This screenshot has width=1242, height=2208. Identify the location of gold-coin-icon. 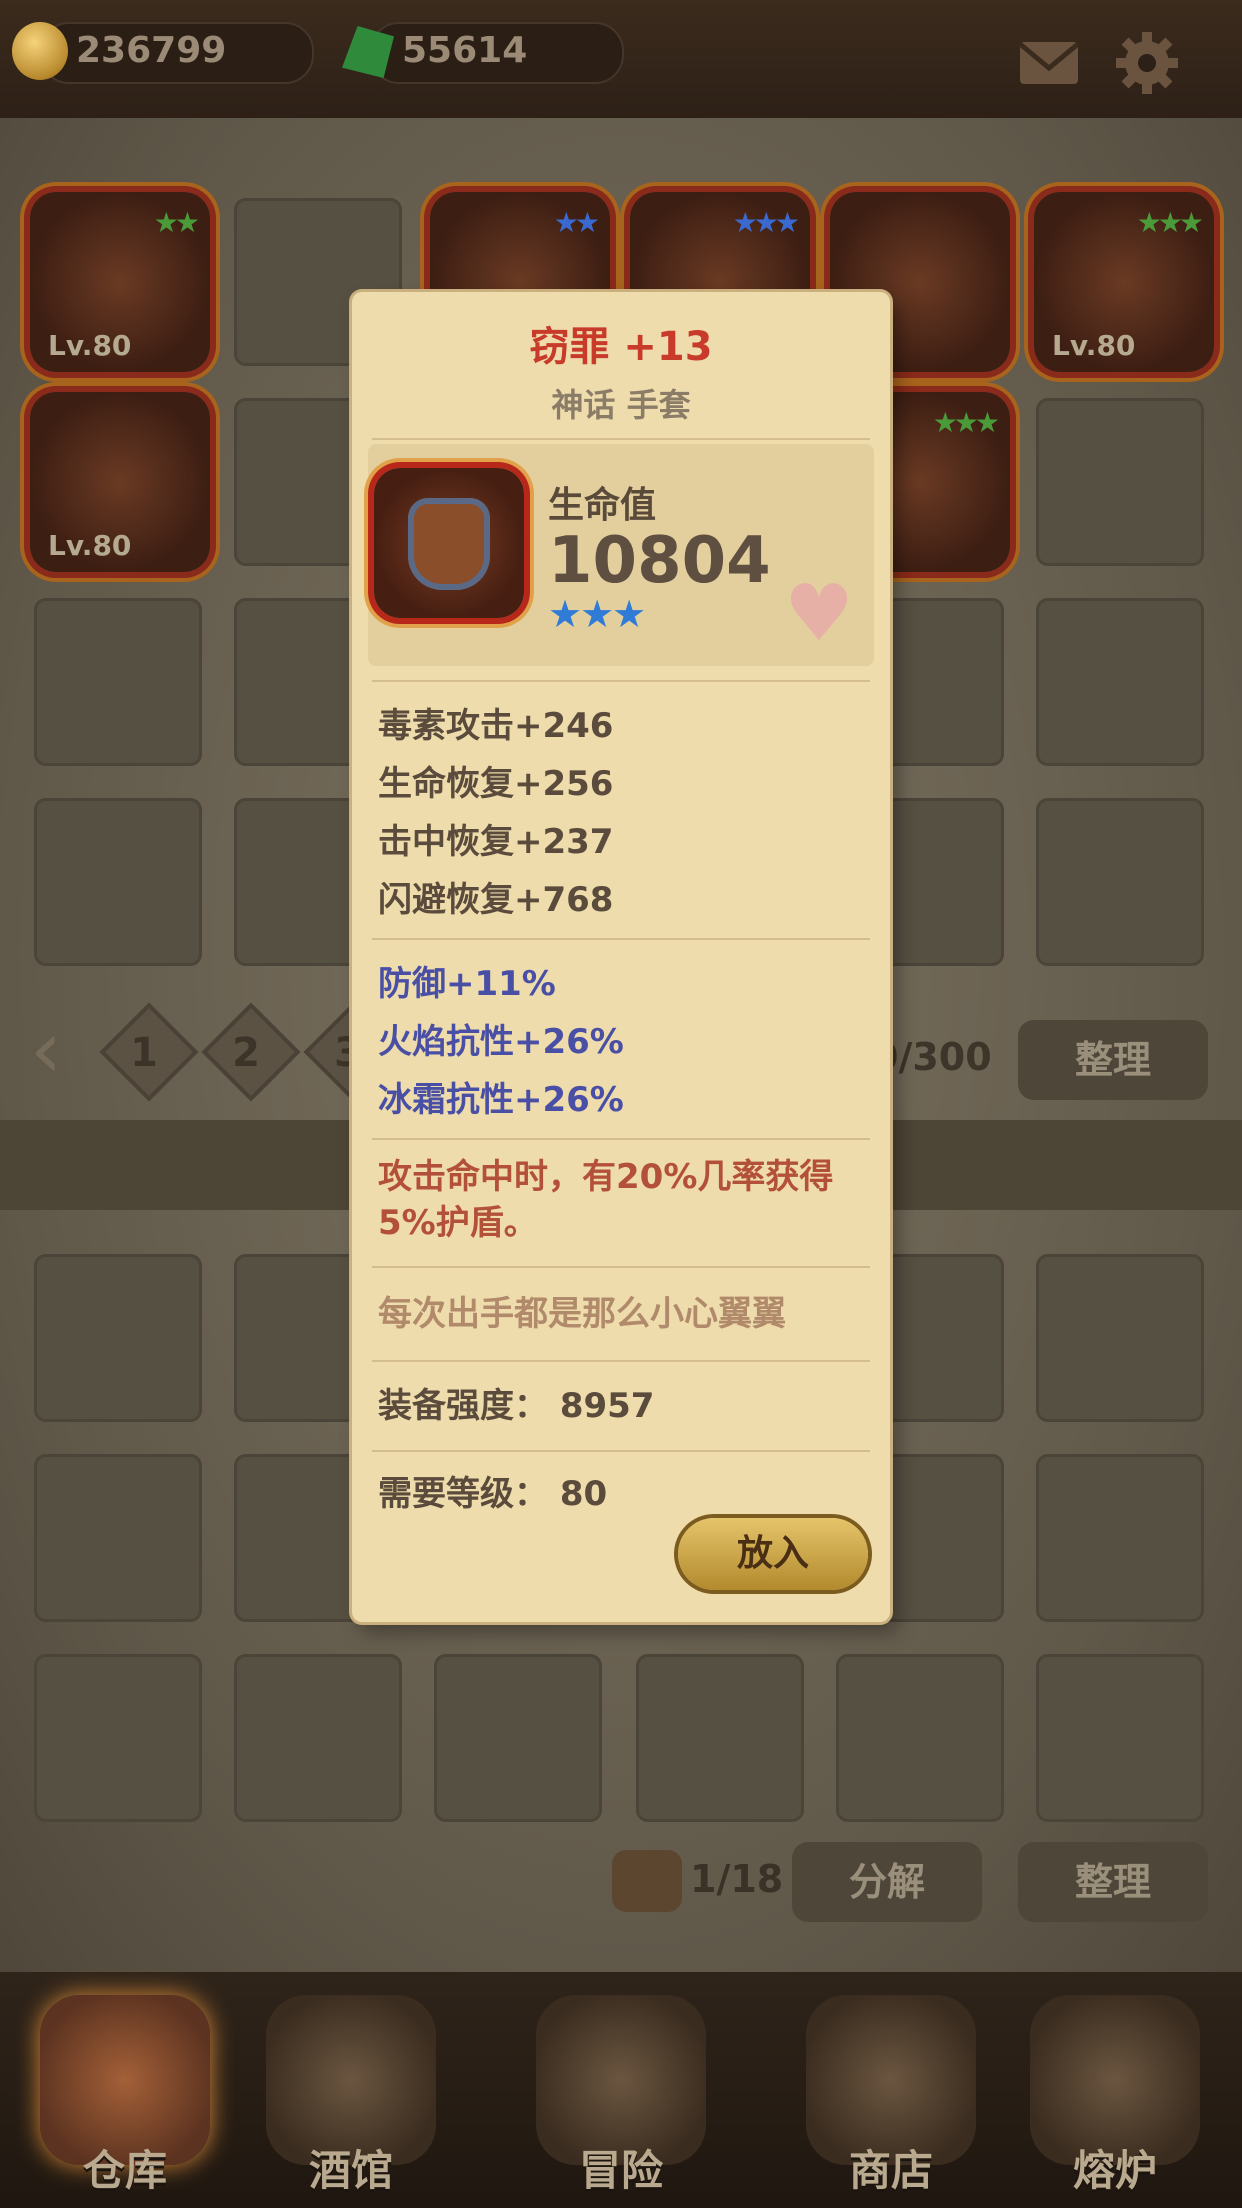
(40, 51).